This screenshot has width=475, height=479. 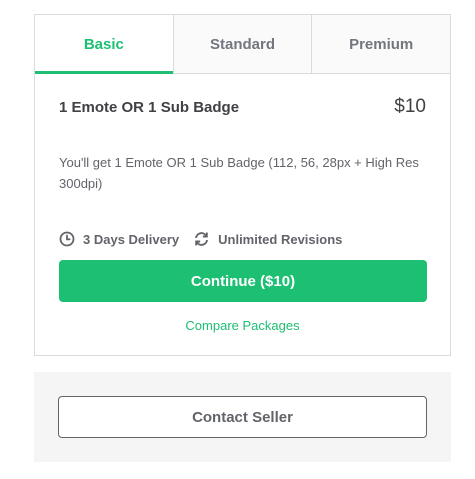 I want to click on delivery-info: 3 Days Delivery, so click(x=119, y=239).